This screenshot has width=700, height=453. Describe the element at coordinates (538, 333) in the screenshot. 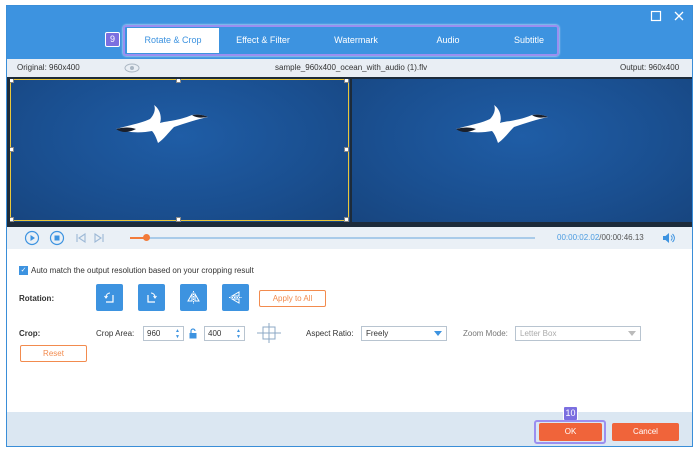

I see `zoom-mode-value: Letter Box` at that location.